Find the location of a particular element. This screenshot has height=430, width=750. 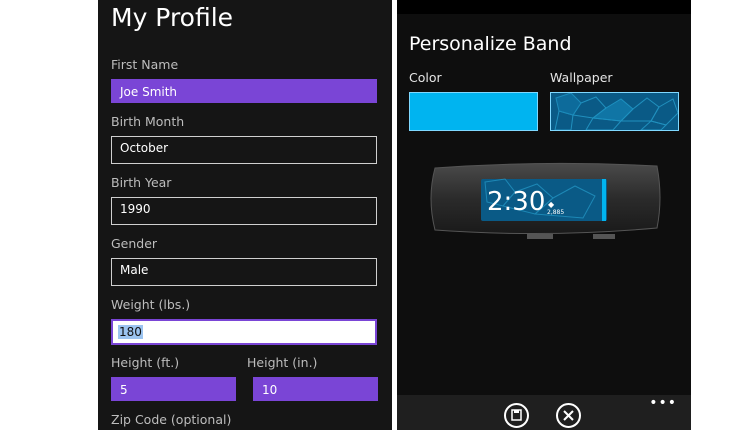

birth-month-label: Birth Month is located at coordinates (148, 121).